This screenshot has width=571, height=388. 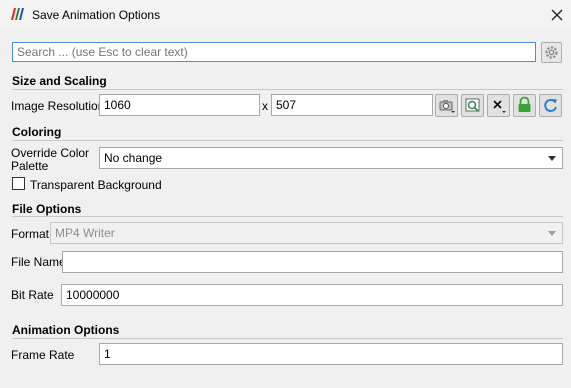 What do you see at coordinates (47, 209) in the screenshot?
I see `section-file-options: File Options` at bounding box center [47, 209].